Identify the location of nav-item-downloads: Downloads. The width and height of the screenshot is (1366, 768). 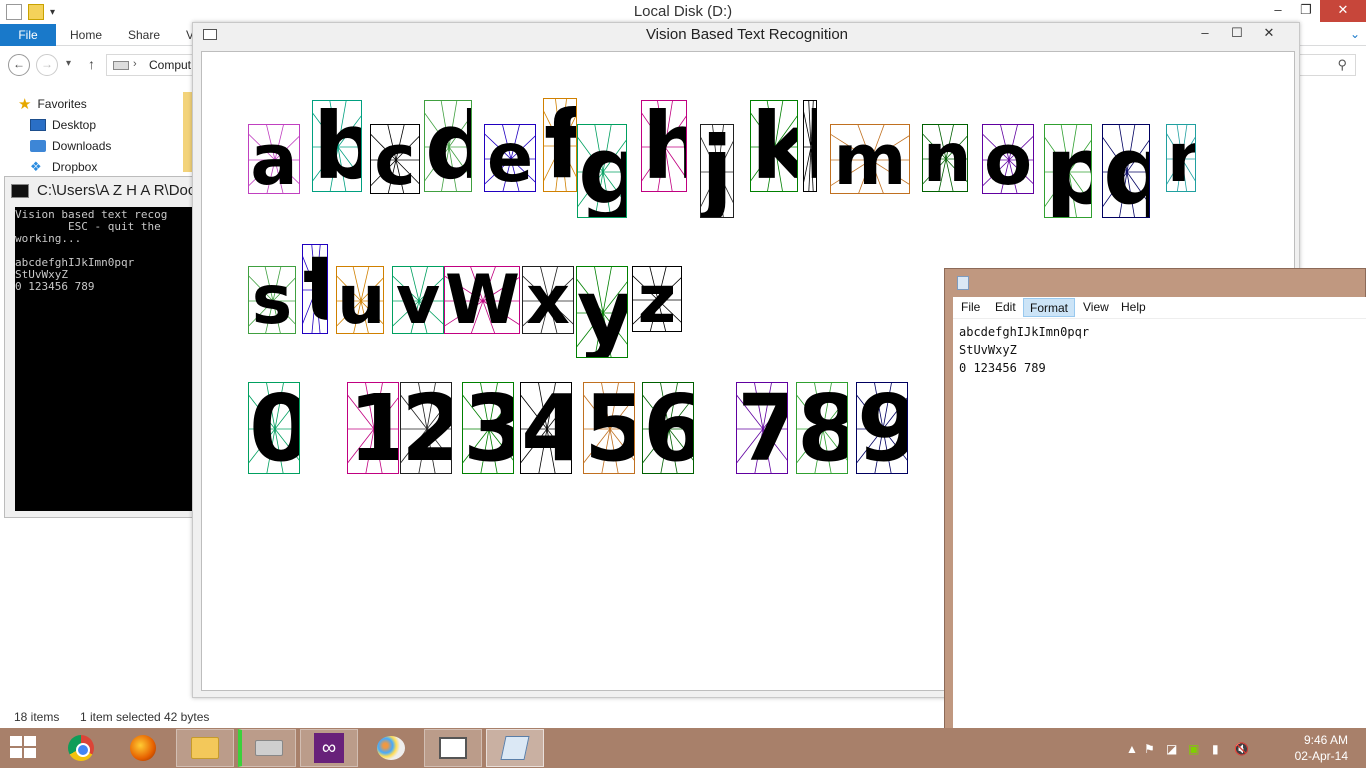
(70, 146).